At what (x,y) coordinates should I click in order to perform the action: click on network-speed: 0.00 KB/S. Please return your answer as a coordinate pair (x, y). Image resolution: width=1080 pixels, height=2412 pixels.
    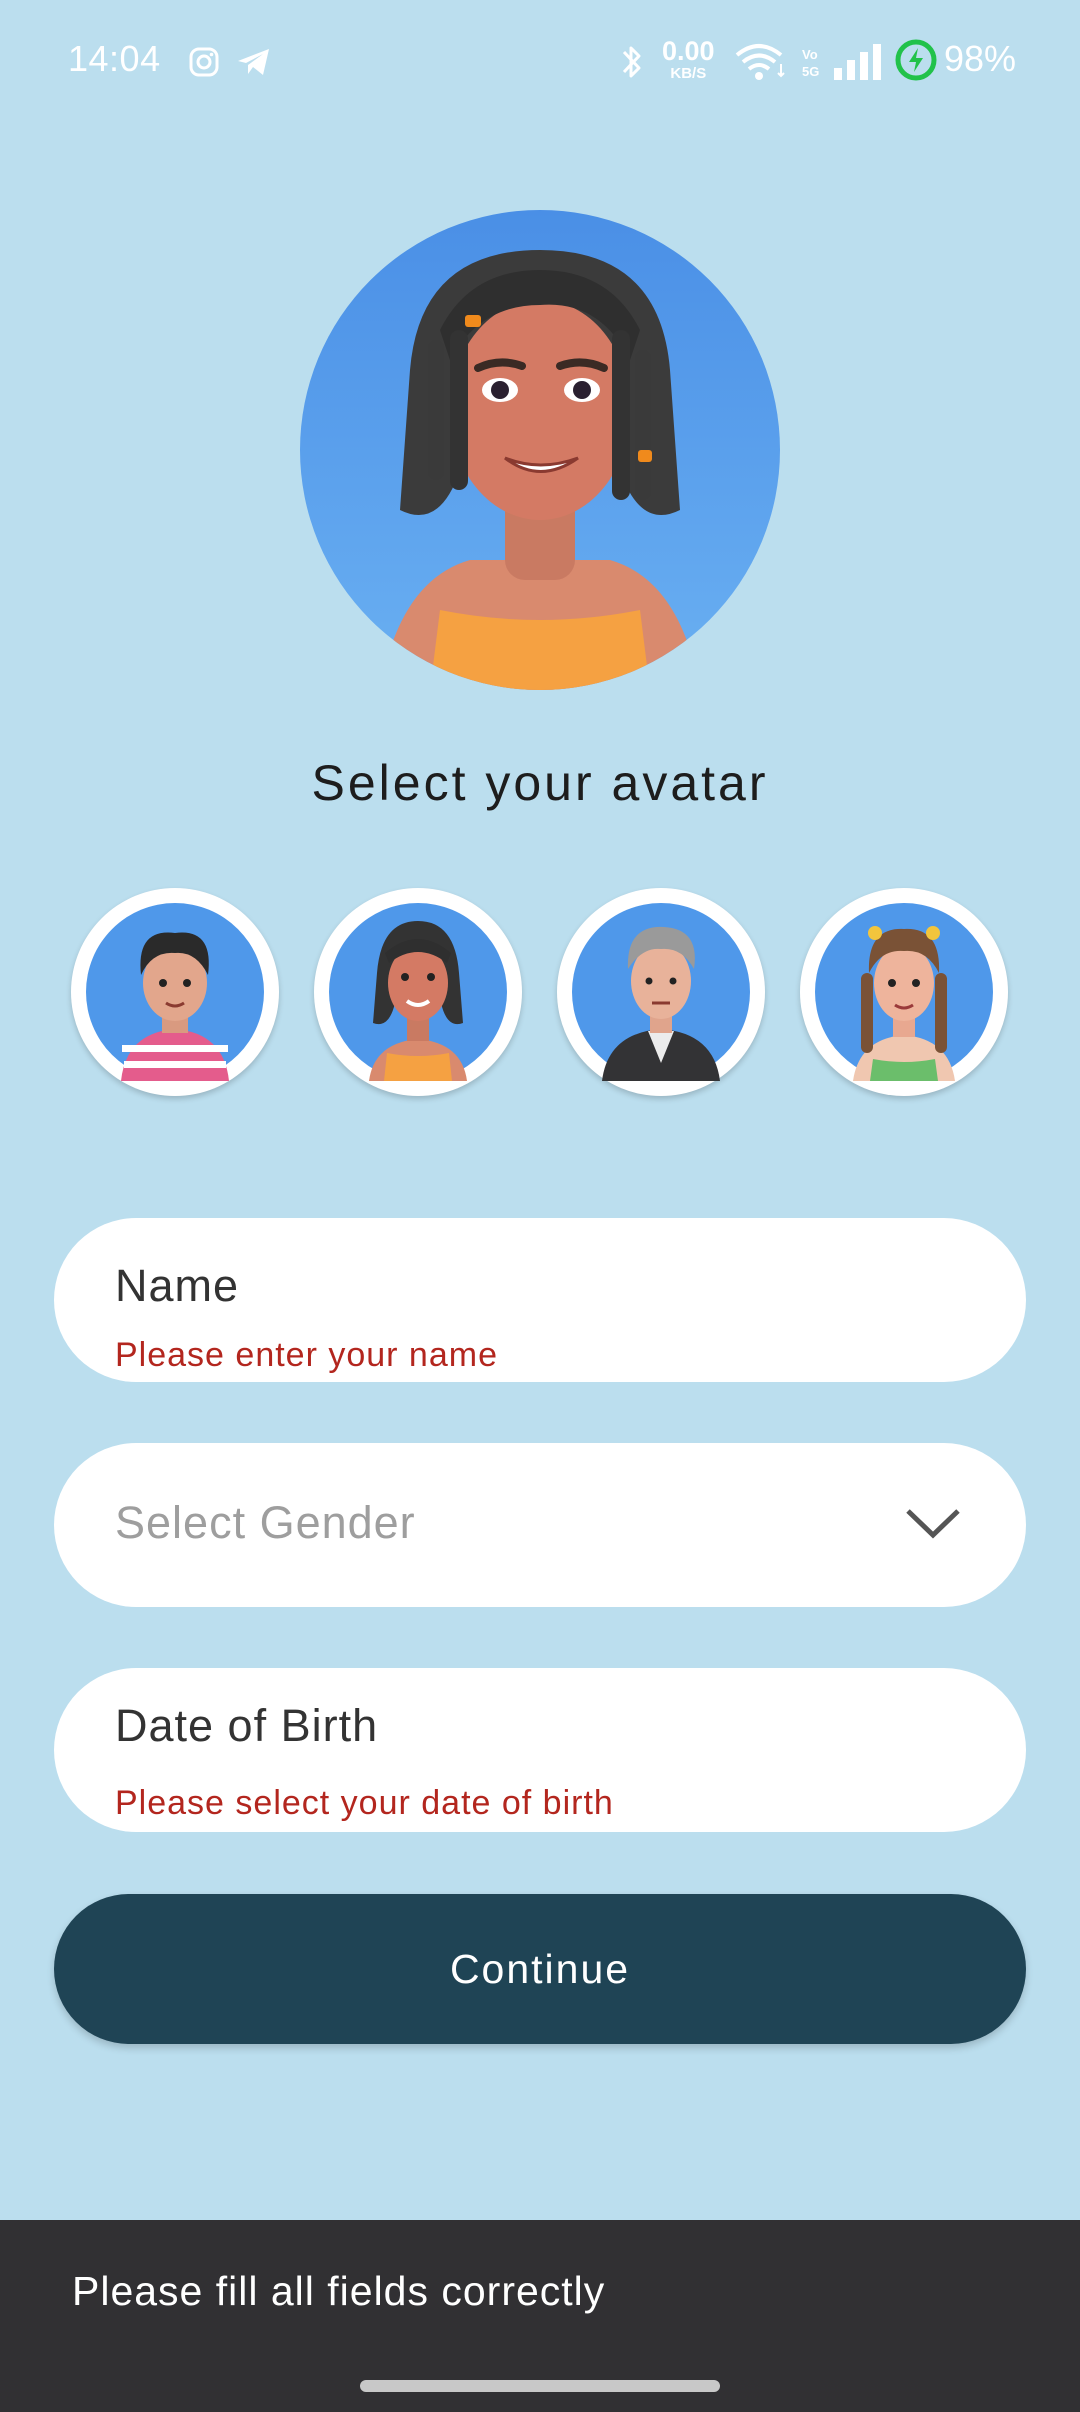
    Looking at the image, I should click on (688, 59).